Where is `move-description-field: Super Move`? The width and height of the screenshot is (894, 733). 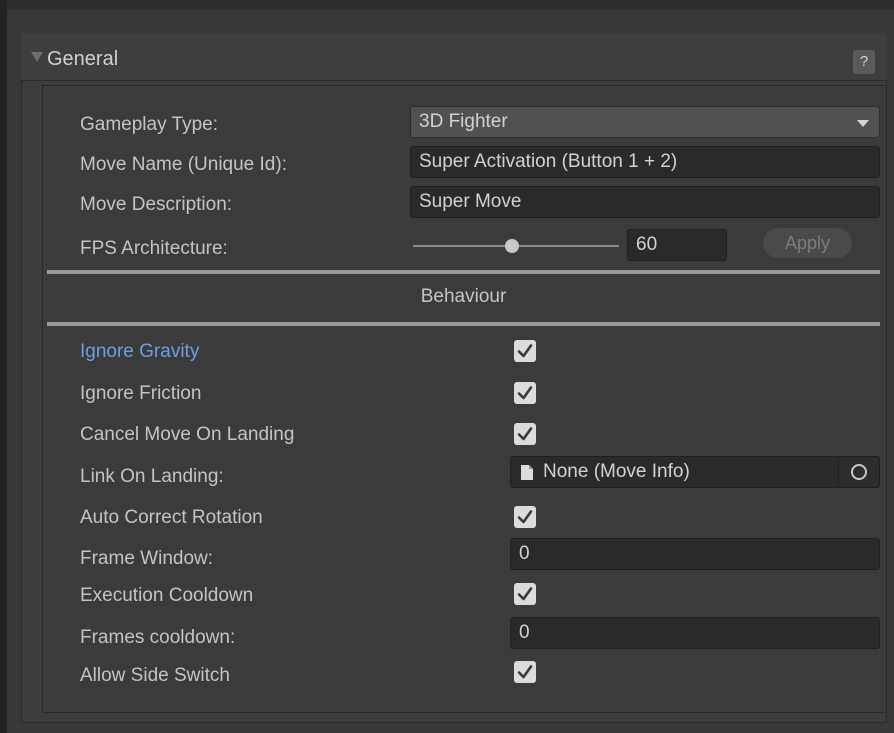
move-description-field: Super Move is located at coordinates (645, 202).